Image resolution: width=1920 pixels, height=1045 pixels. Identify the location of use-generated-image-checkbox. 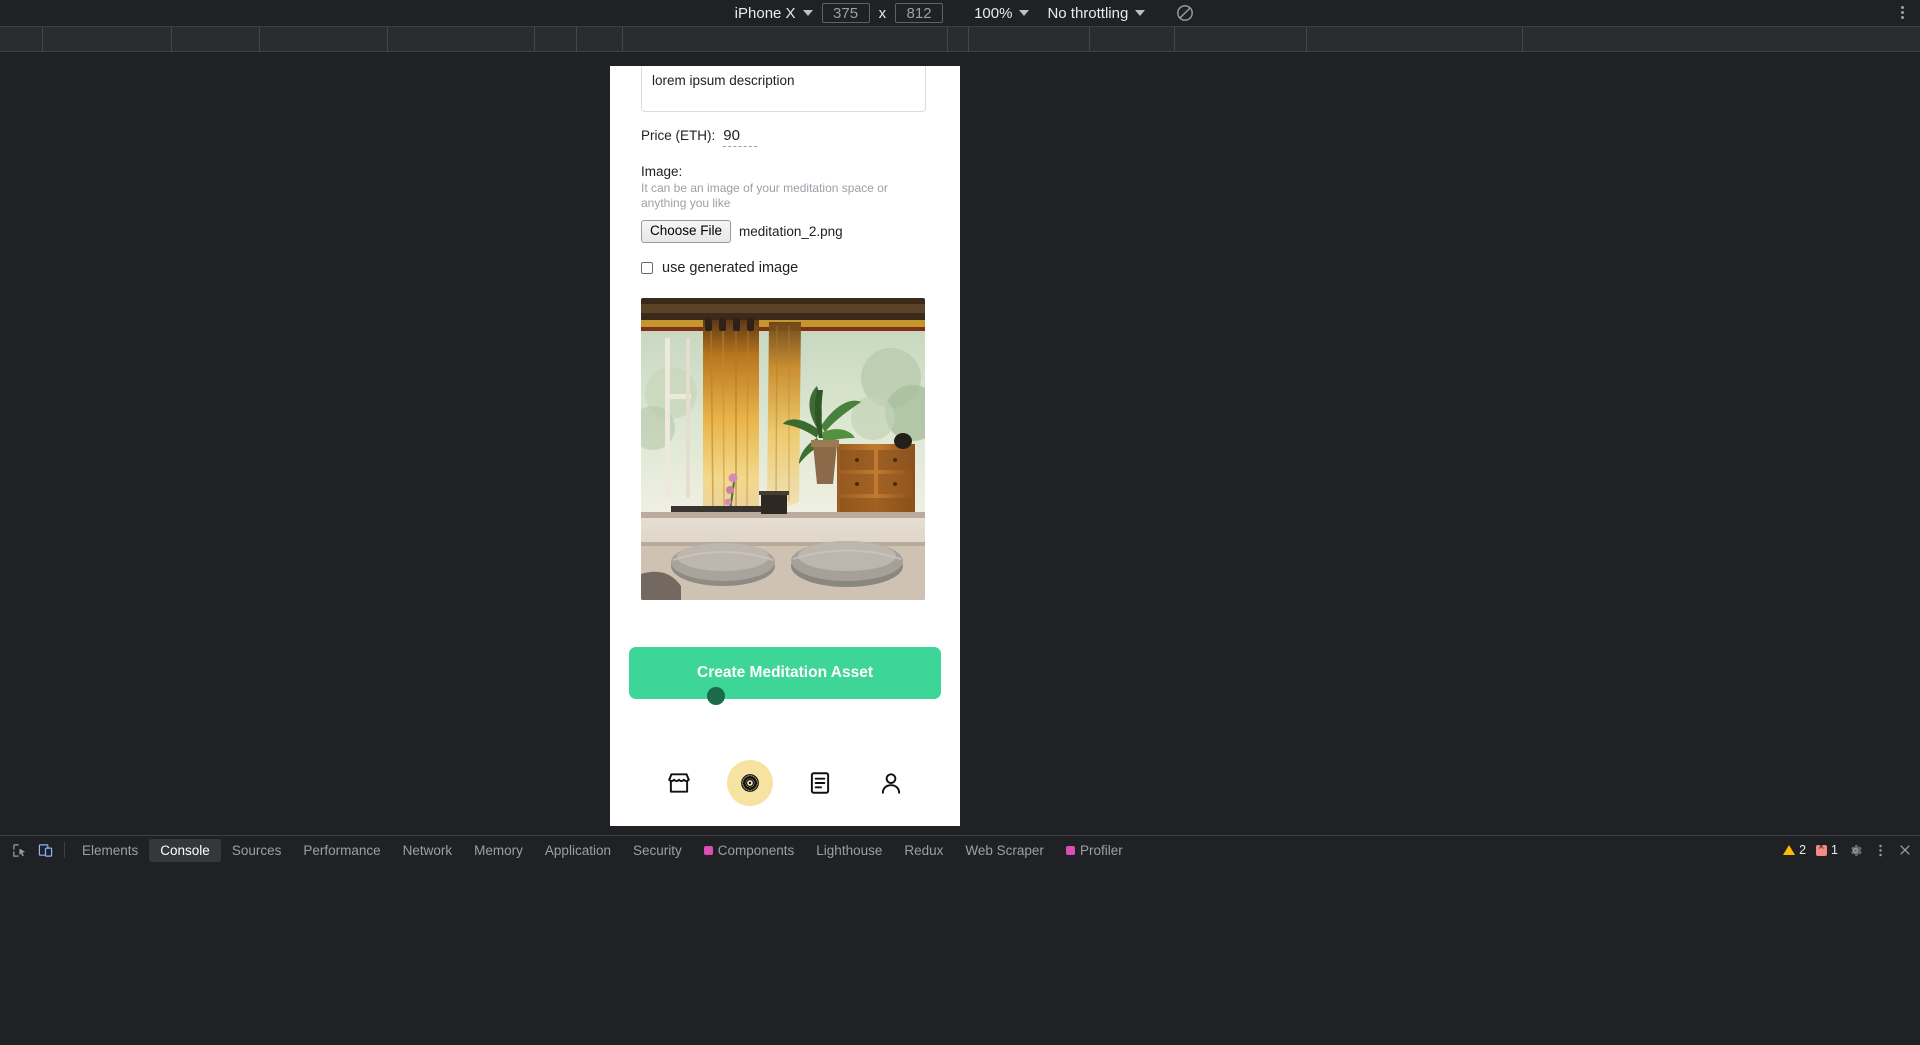
(647, 267).